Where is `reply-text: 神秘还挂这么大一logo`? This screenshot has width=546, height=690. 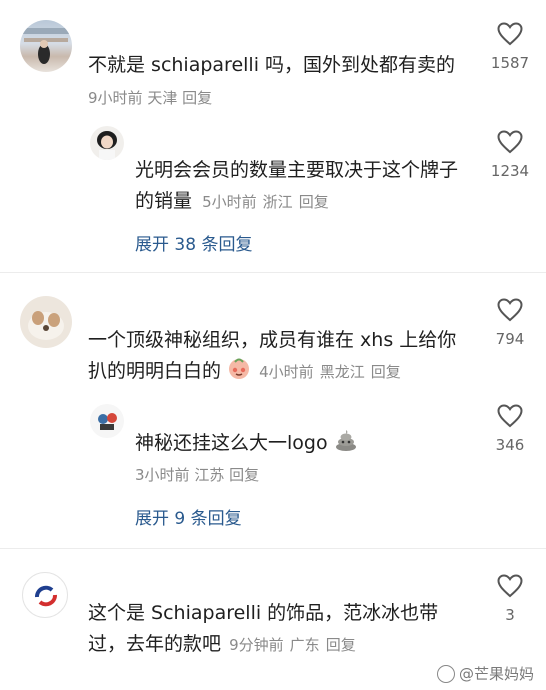
reply-text: 神秘还挂这么大一logo is located at coordinates (231, 443).